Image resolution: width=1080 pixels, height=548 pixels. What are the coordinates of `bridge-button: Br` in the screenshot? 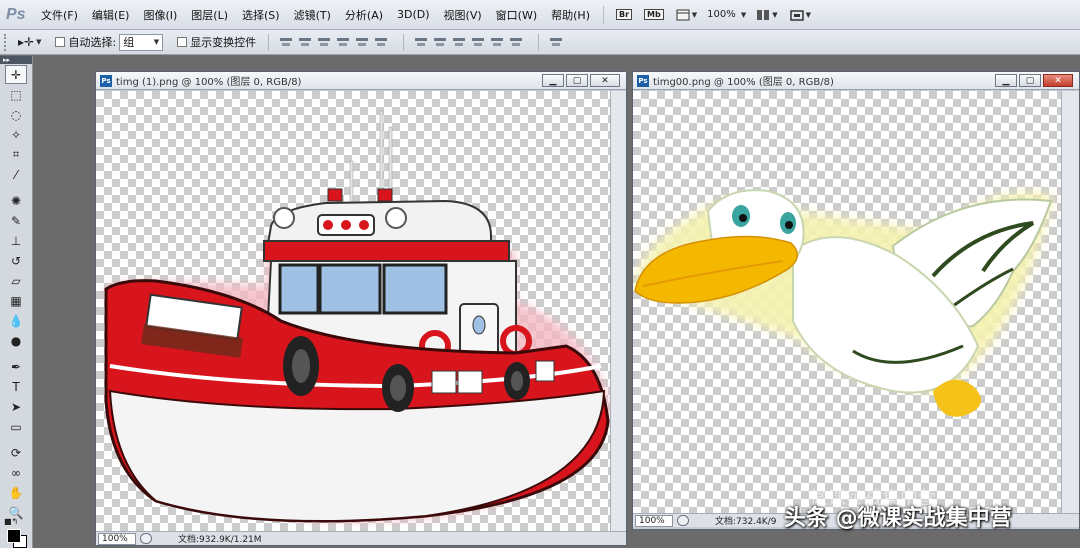 It's located at (624, 15).